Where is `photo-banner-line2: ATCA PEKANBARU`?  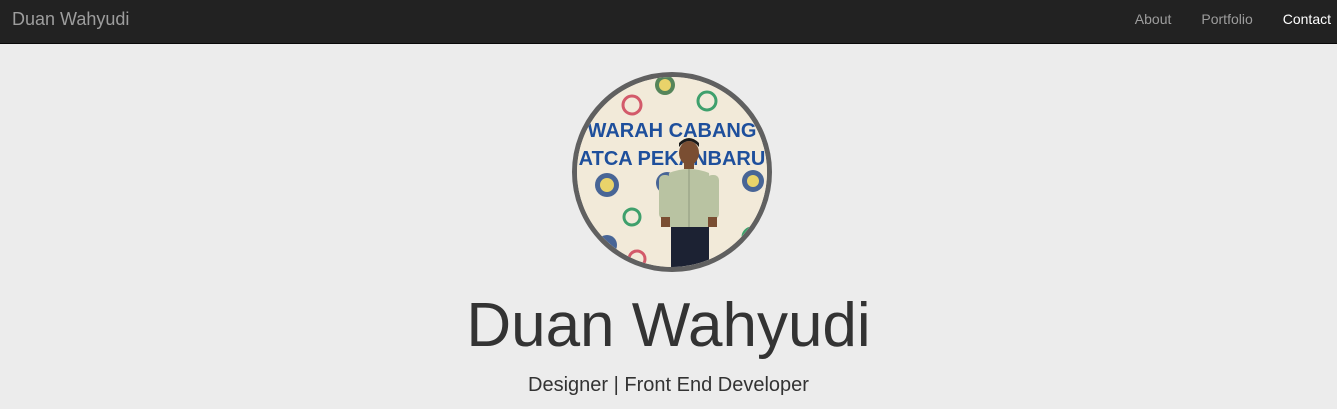
photo-banner-line2: ATCA PEKANBARU is located at coordinates (672, 159).